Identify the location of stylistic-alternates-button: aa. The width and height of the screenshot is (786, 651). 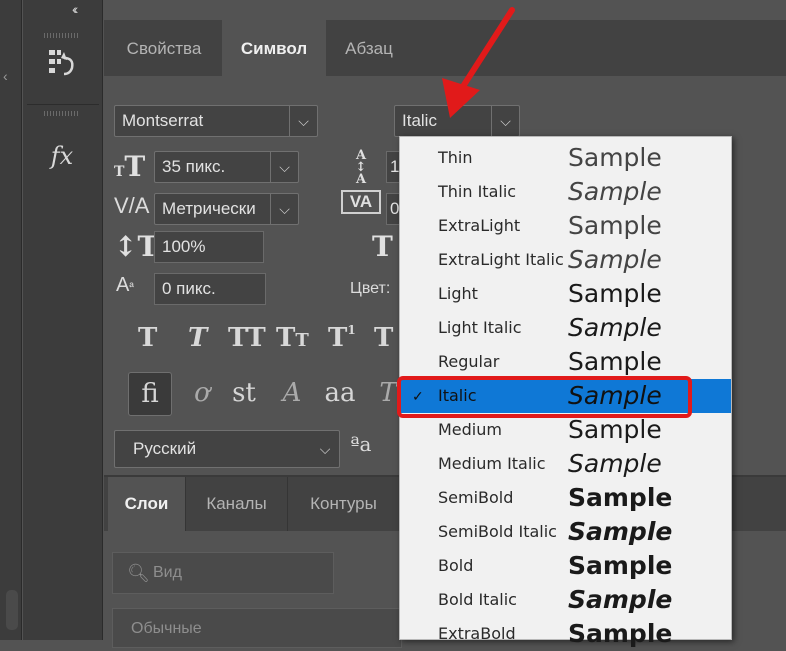
(340, 394).